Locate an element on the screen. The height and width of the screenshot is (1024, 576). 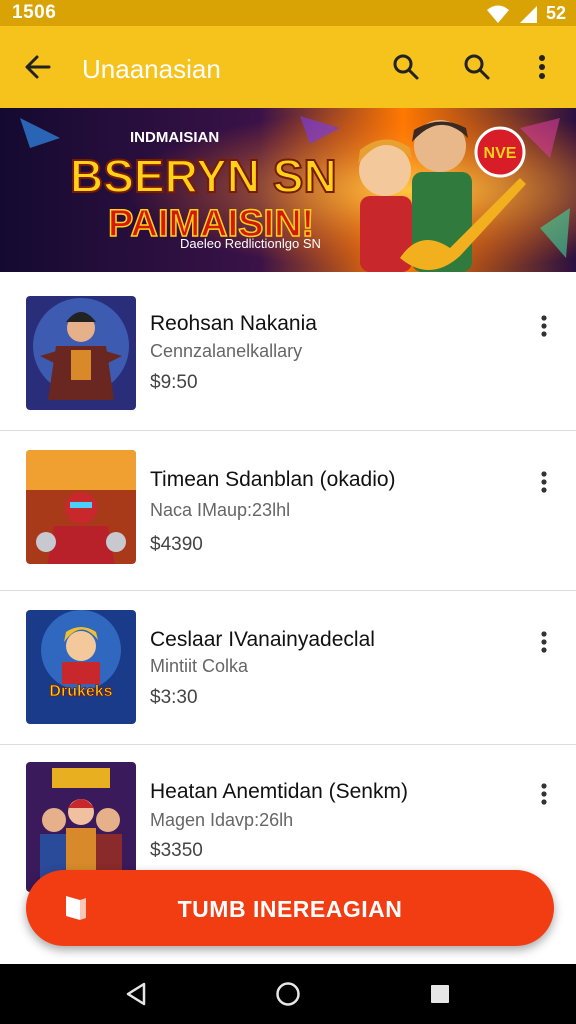
hero-armor-icon is located at coordinates (81, 353).